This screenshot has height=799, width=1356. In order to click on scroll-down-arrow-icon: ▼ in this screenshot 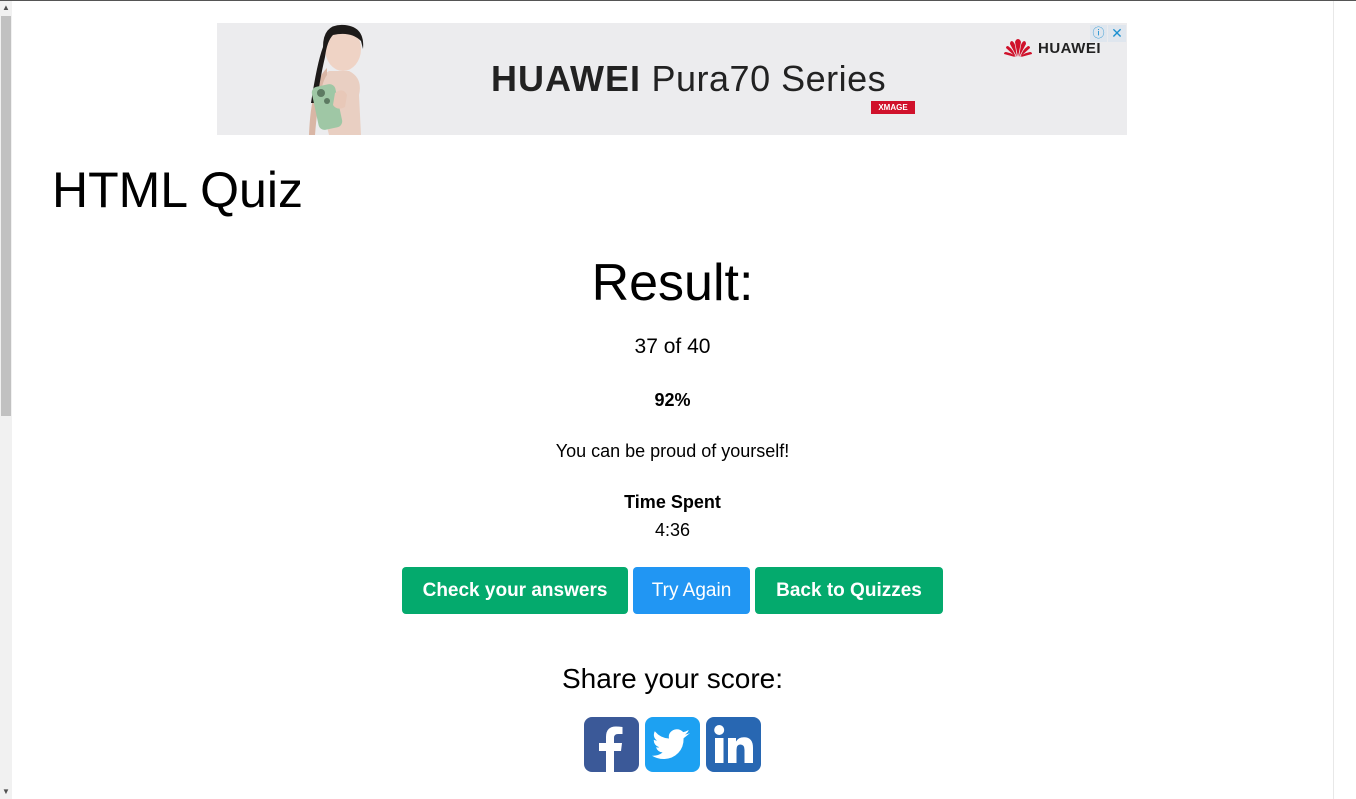, I will do `click(6, 792)`.